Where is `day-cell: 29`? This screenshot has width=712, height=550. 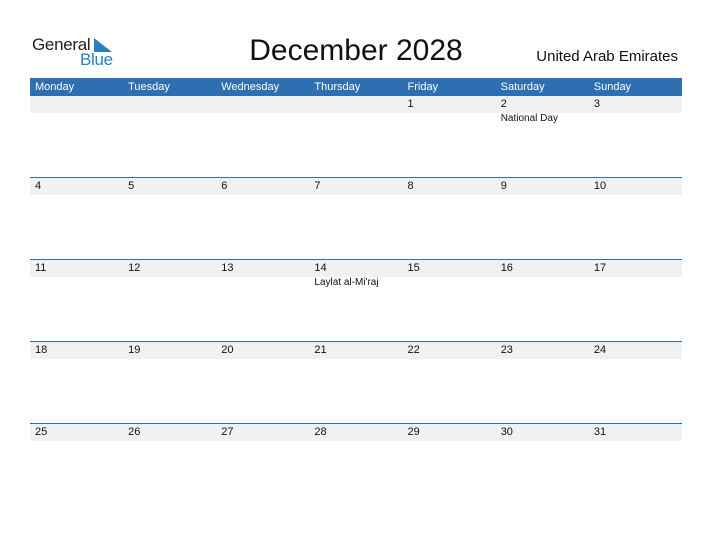 day-cell: 29 is located at coordinates (449, 464).